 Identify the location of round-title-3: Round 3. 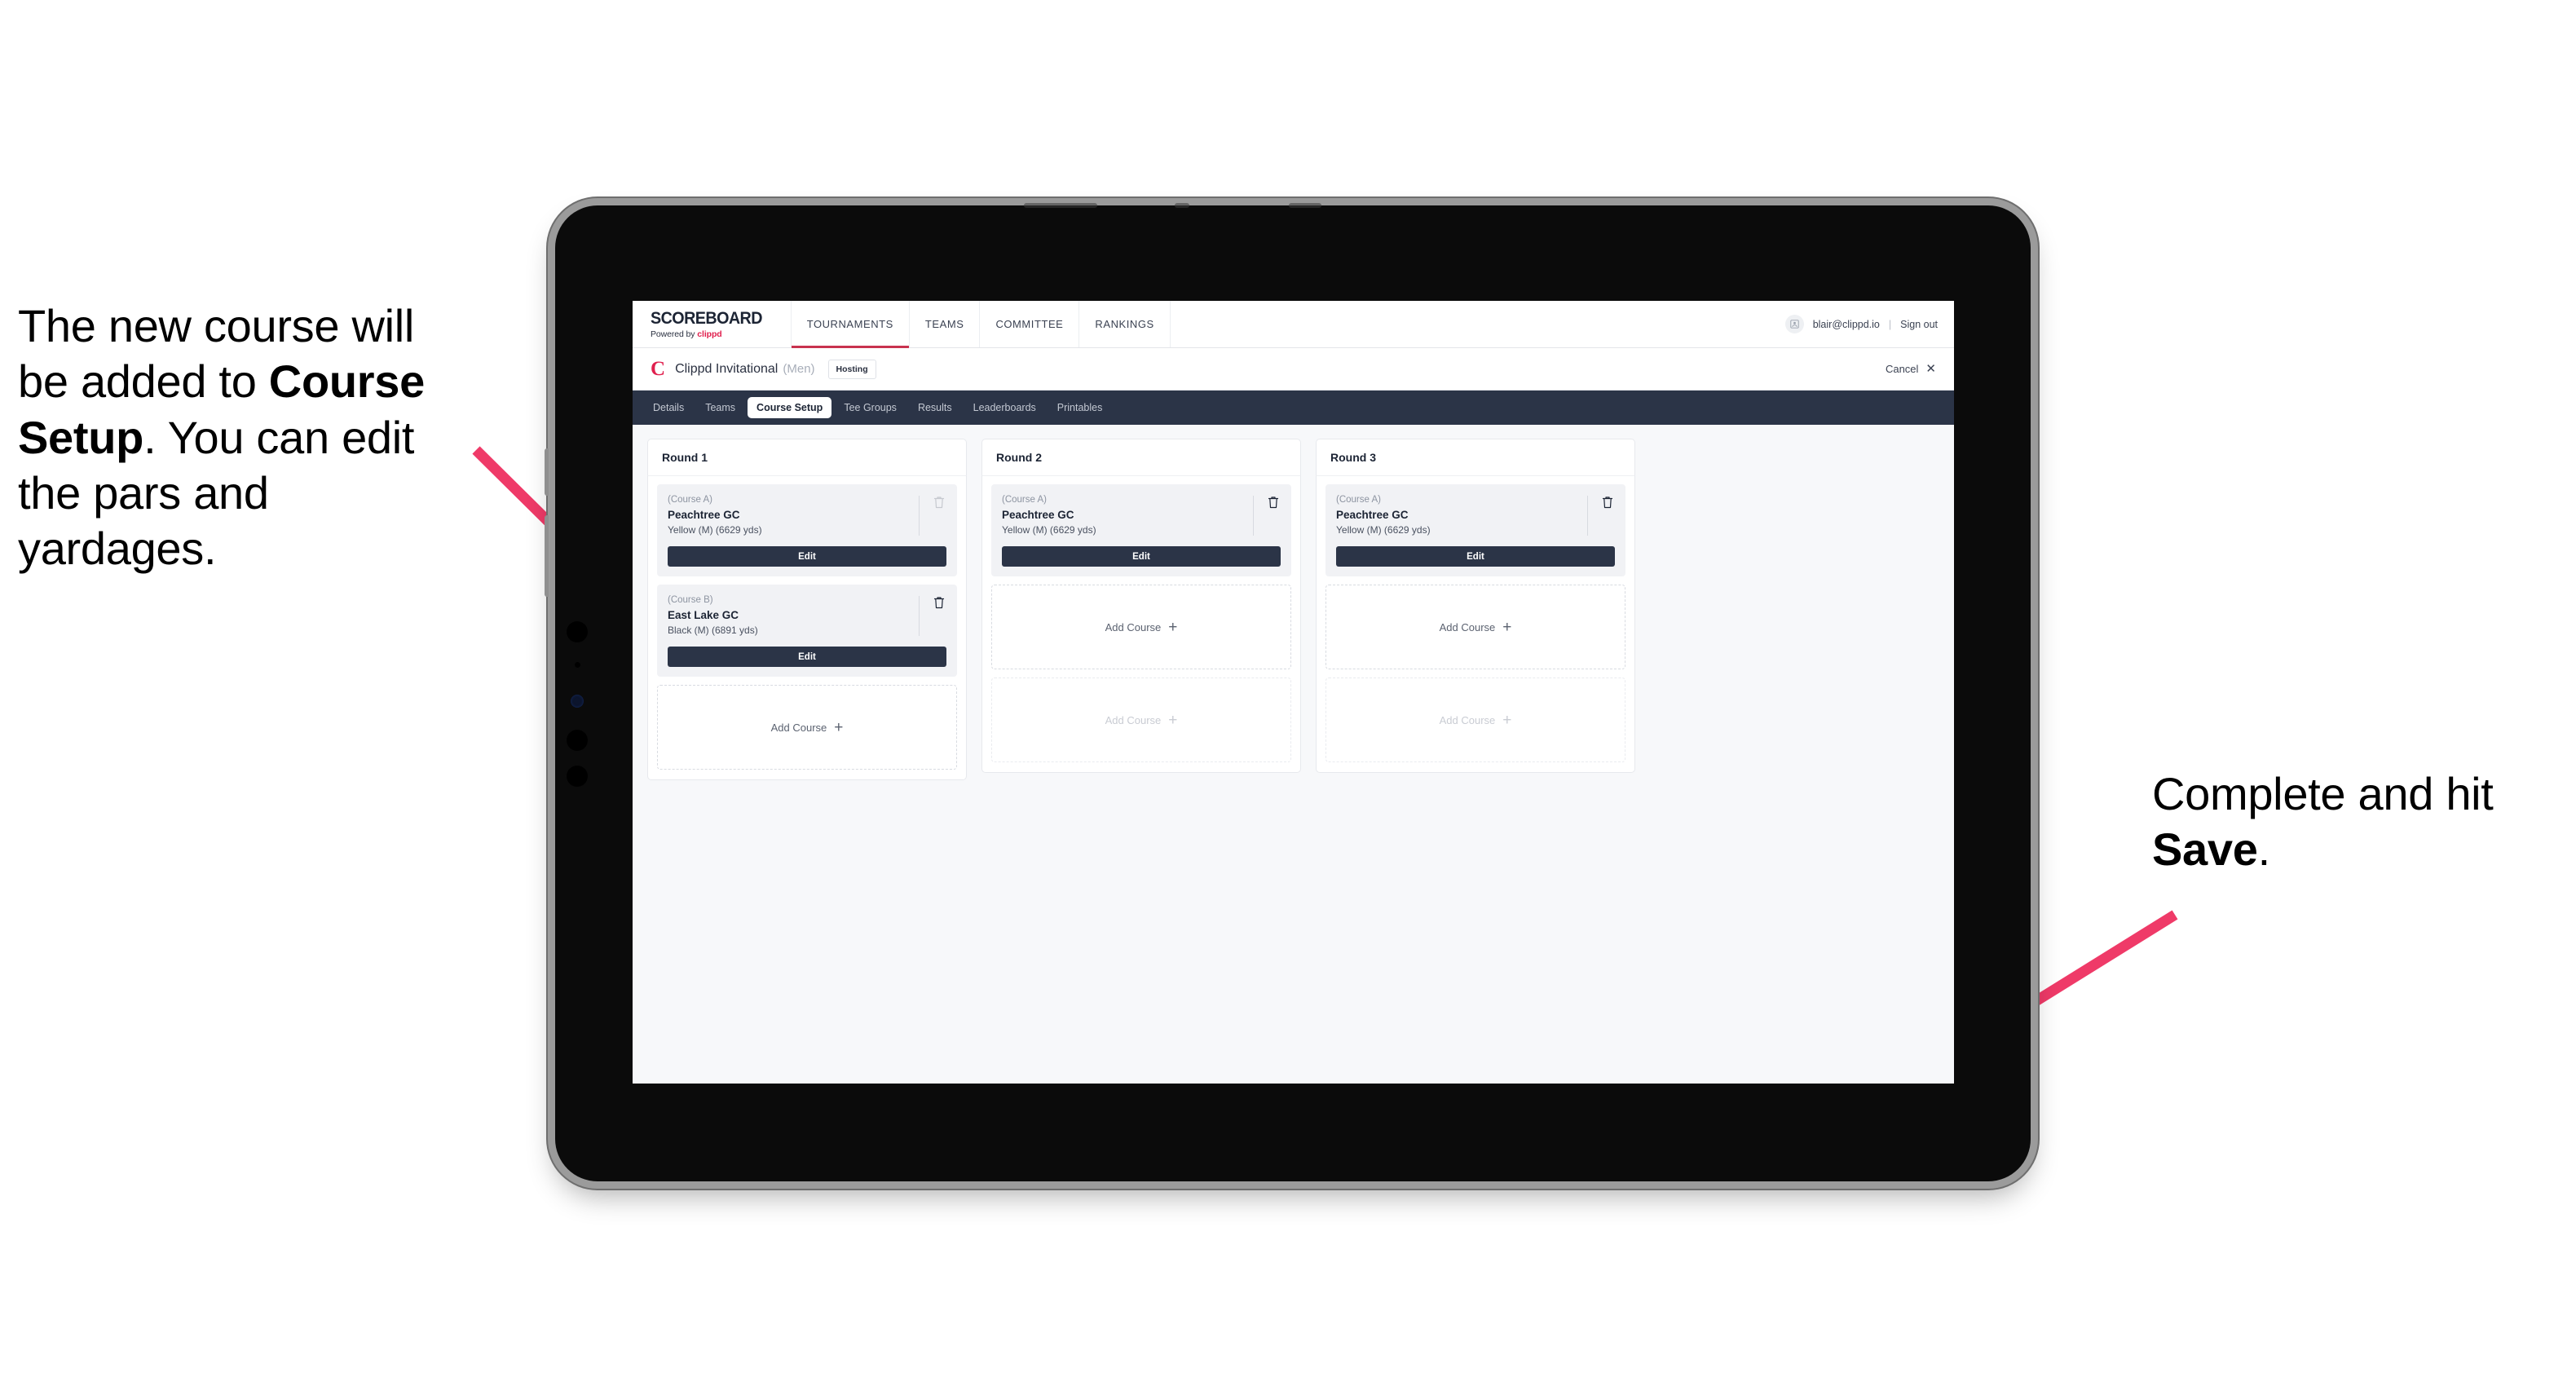
(1475, 457).